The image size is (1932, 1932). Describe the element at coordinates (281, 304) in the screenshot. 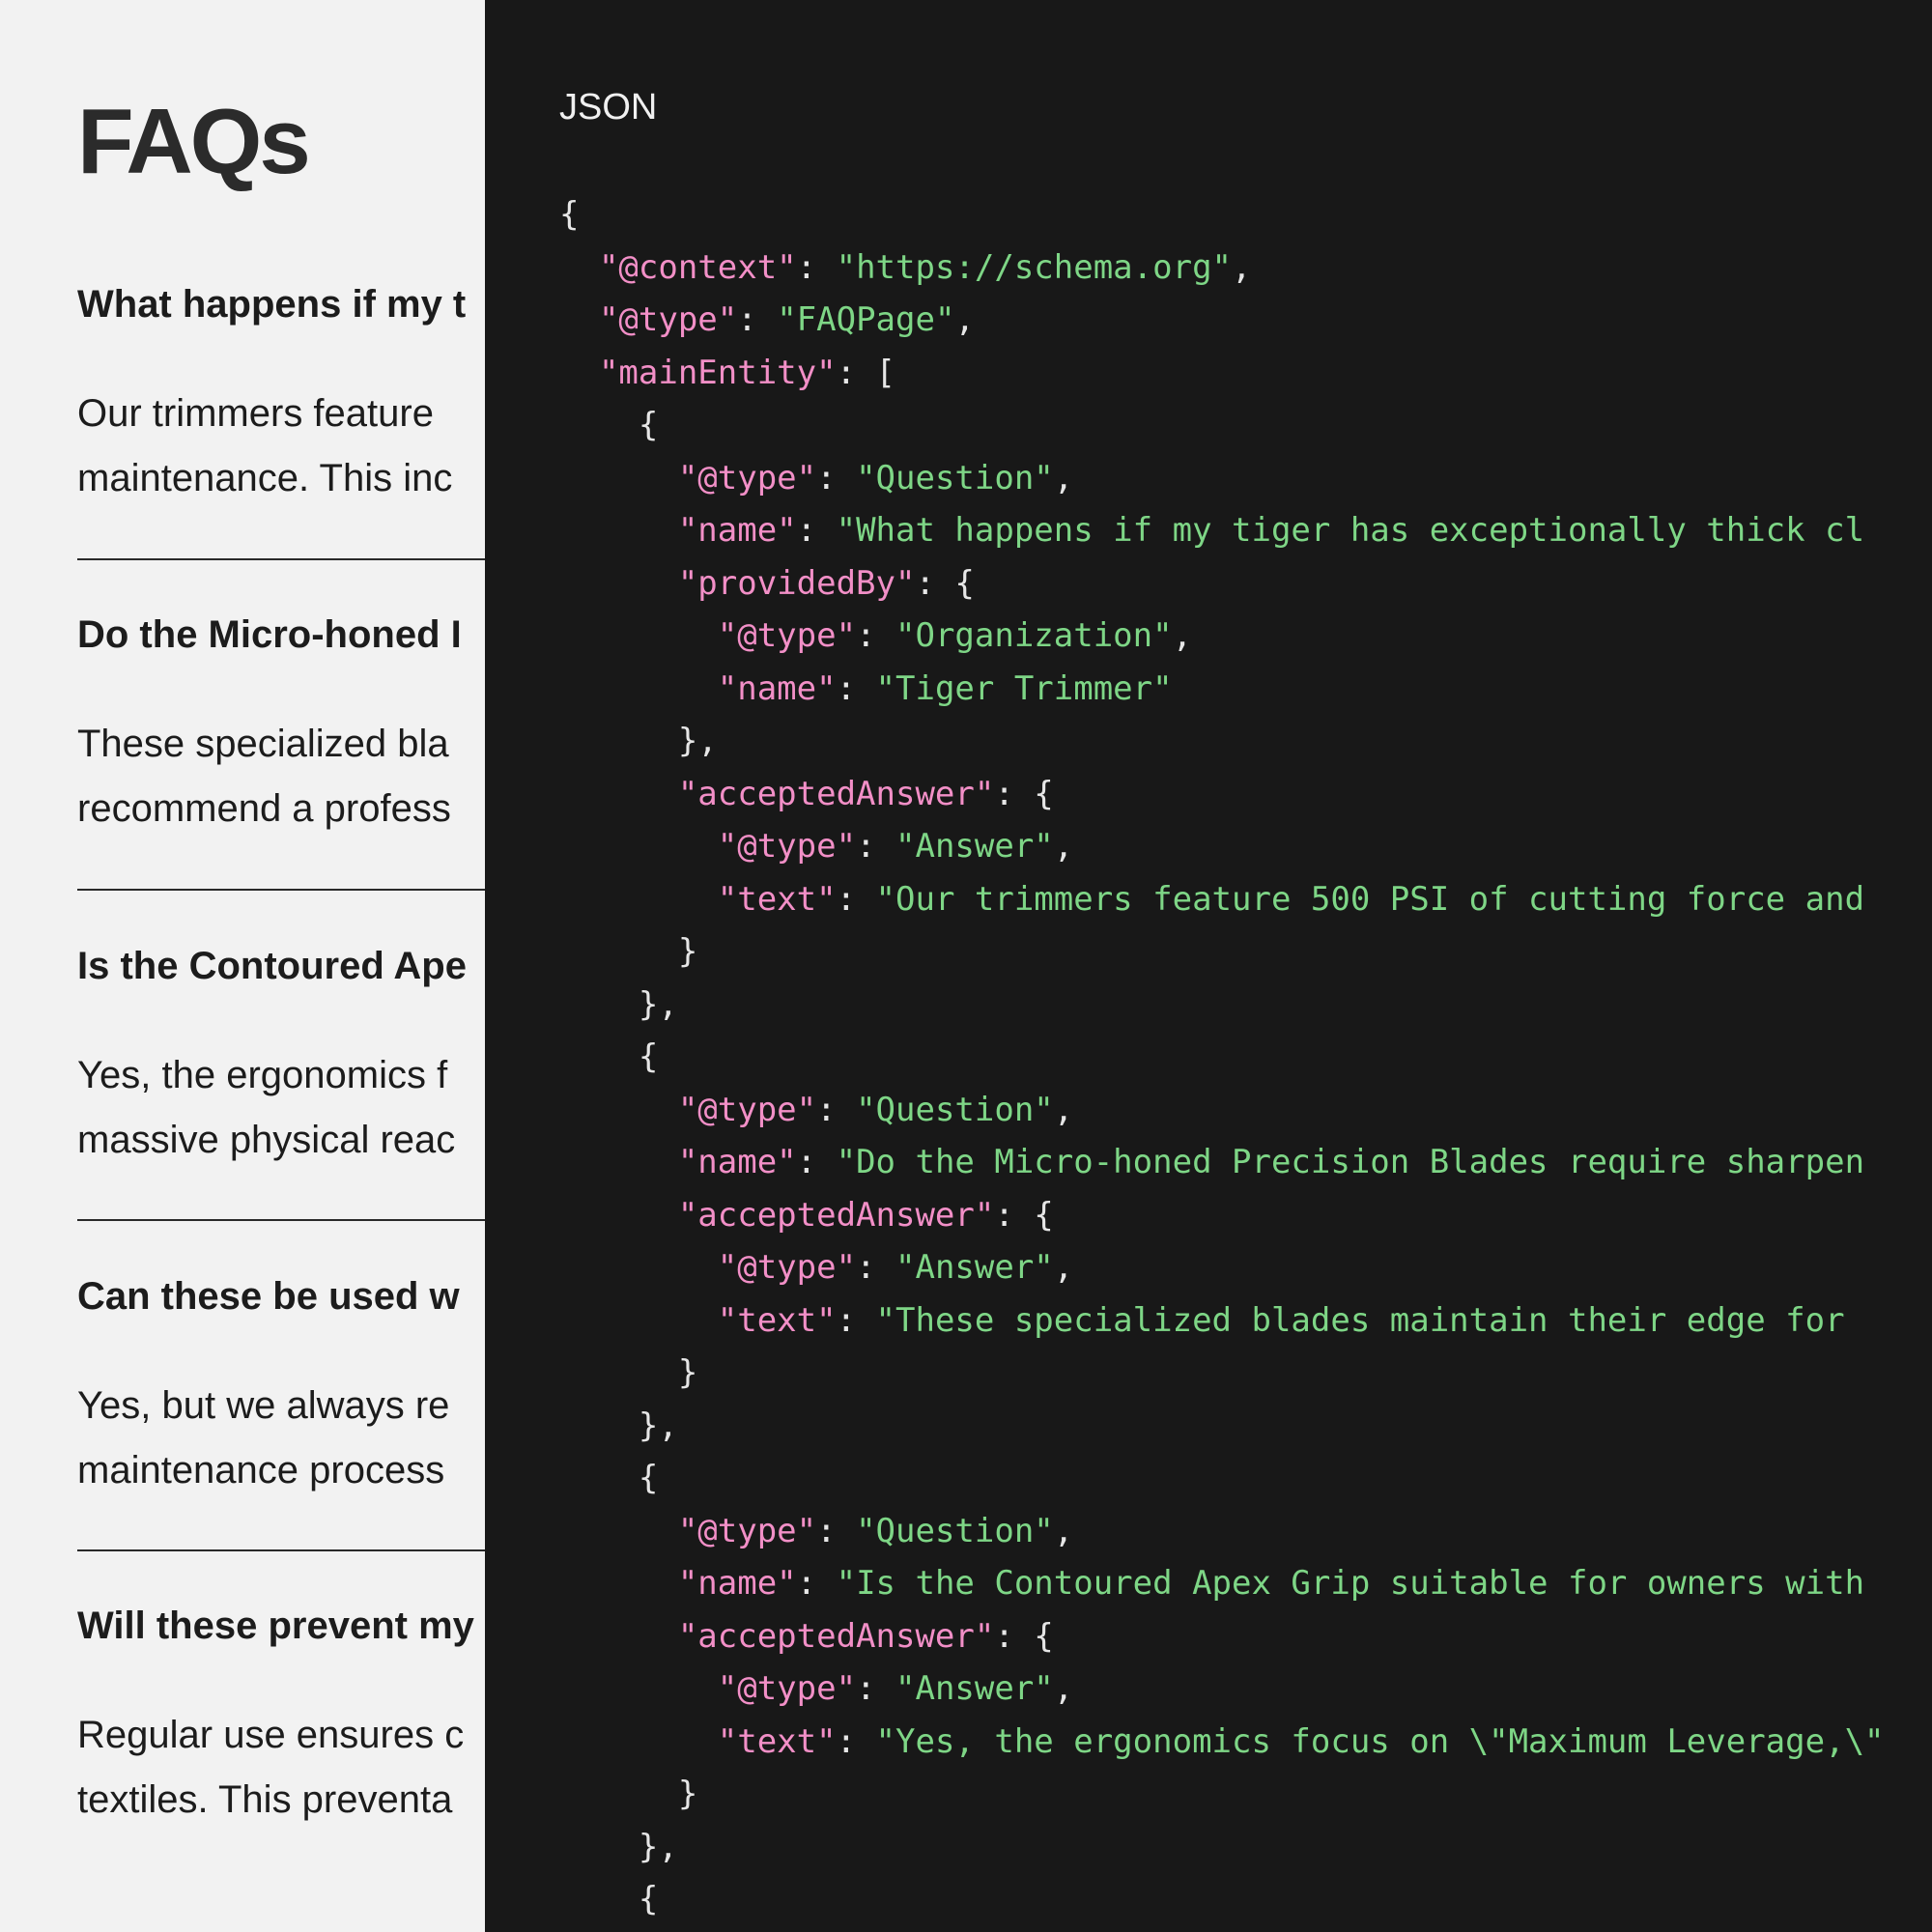

I see `faq-question: What happens if my t` at that location.